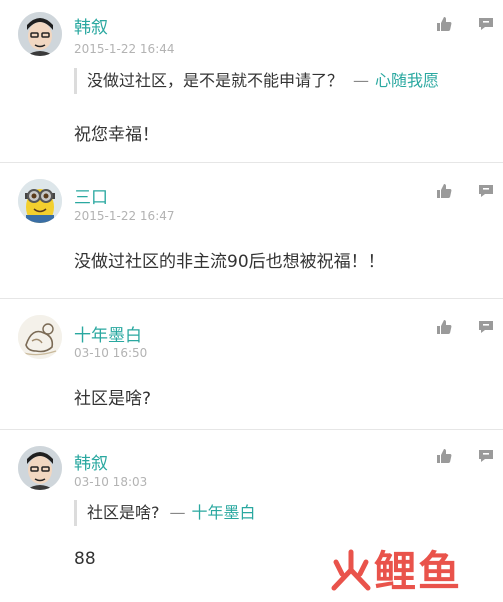 This screenshot has height=602, width=503. Describe the element at coordinates (91, 195) in the screenshot. I see `comment-author: 三口` at that location.